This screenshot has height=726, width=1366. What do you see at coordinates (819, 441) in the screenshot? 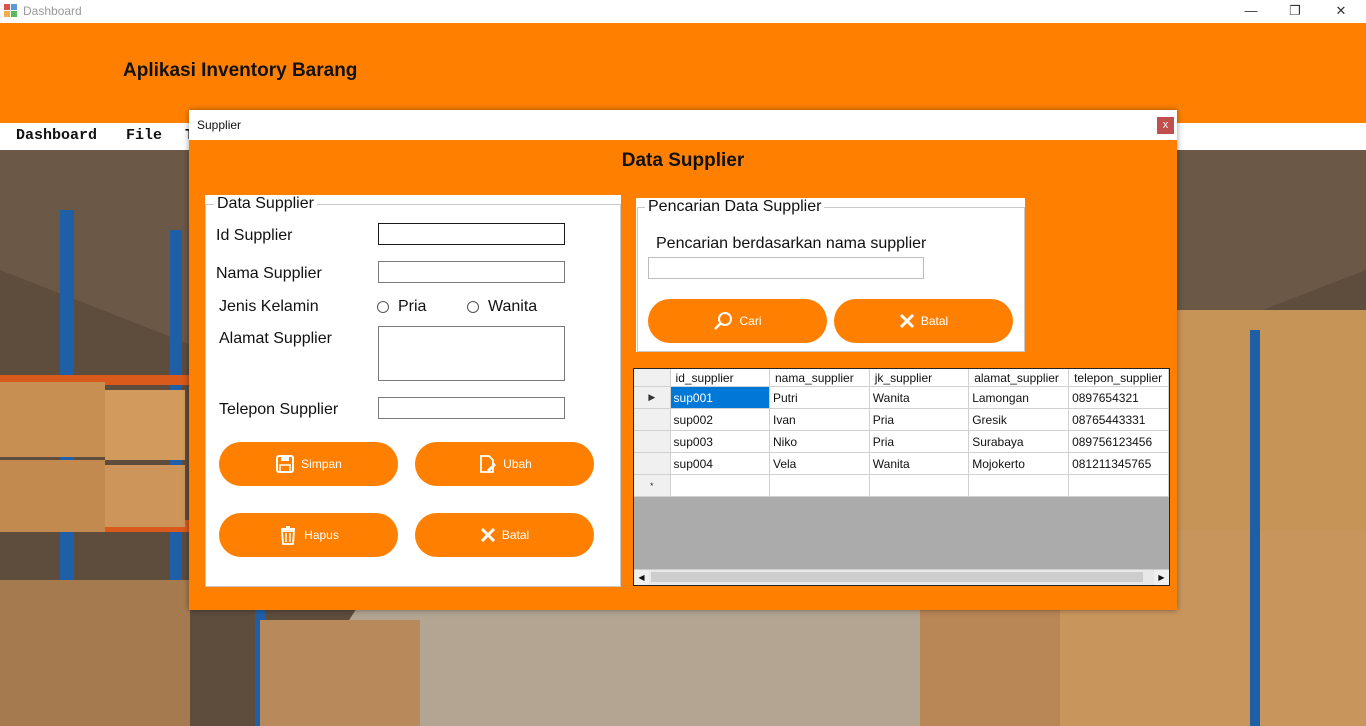
I see `table-cell: Niko` at bounding box center [819, 441].